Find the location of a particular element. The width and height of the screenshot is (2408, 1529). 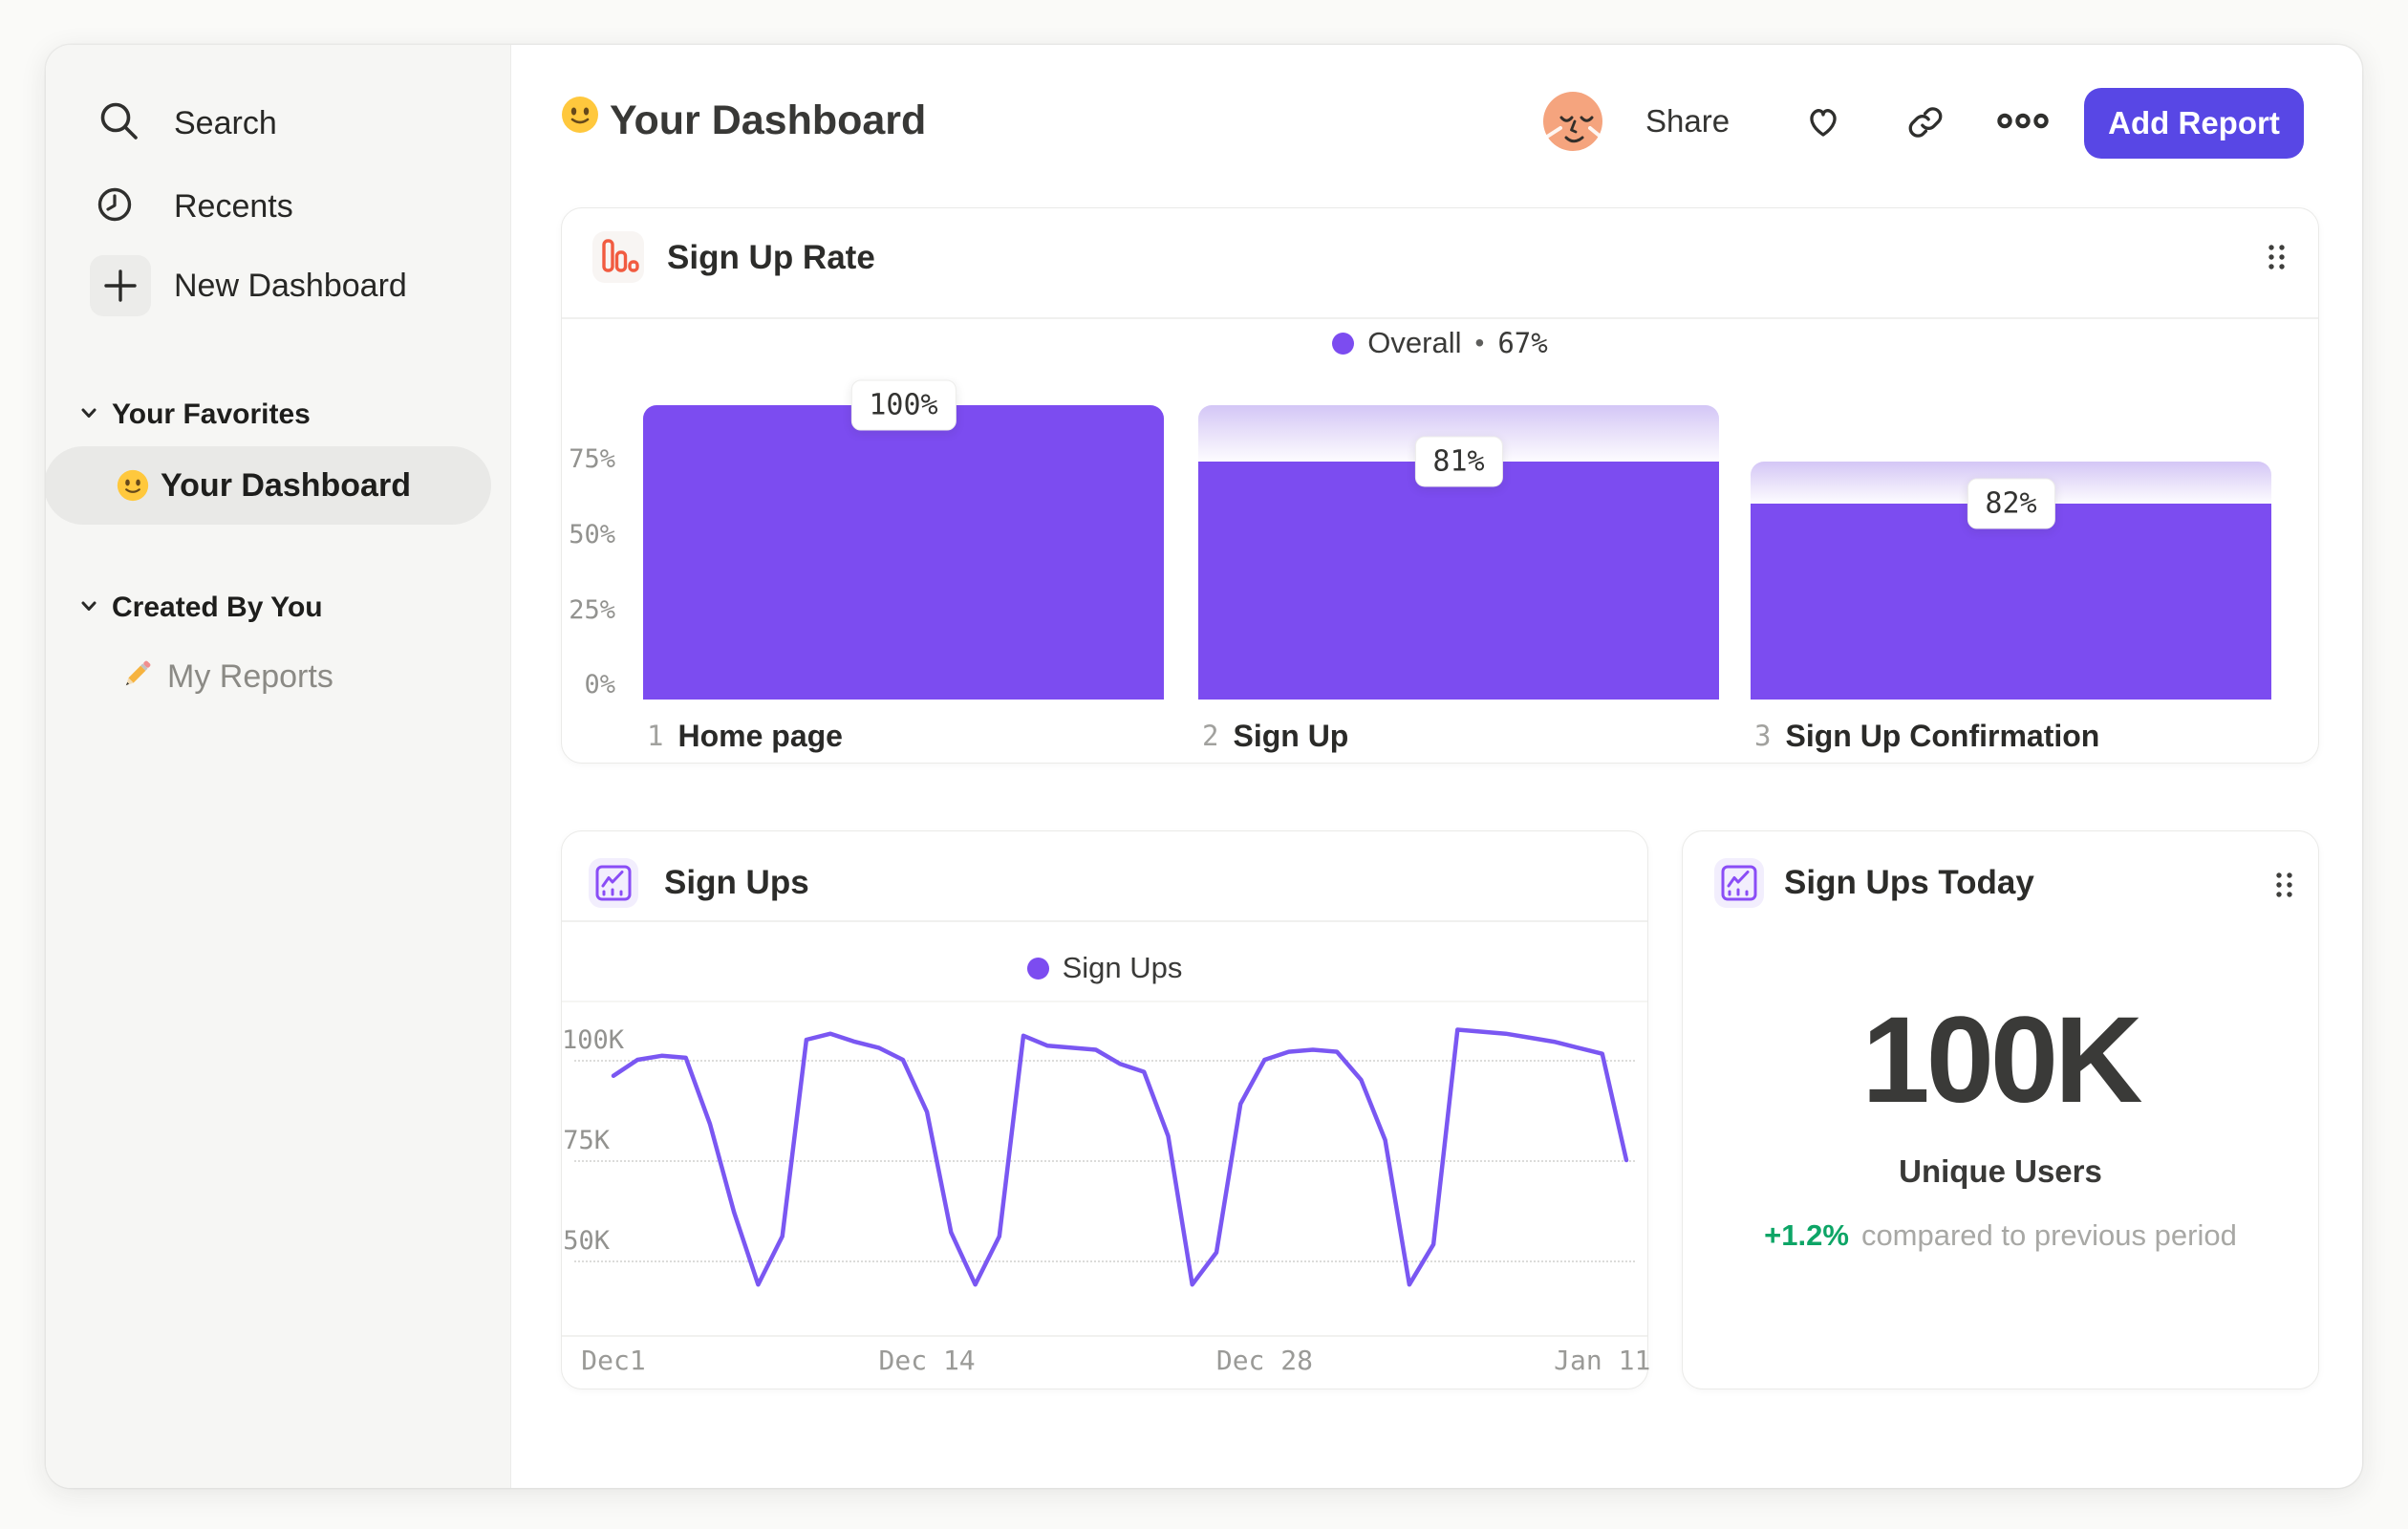

dashboard-title-emoji is located at coordinates (580, 117).